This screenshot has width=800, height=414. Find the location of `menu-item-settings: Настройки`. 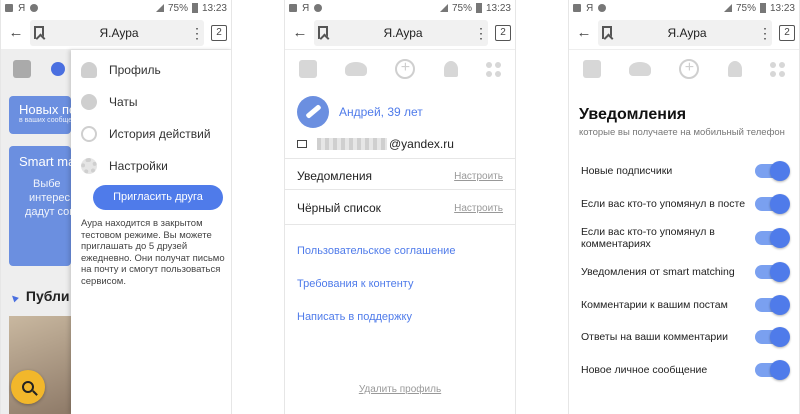

menu-item-settings: Настройки is located at coordinates (124, 166).